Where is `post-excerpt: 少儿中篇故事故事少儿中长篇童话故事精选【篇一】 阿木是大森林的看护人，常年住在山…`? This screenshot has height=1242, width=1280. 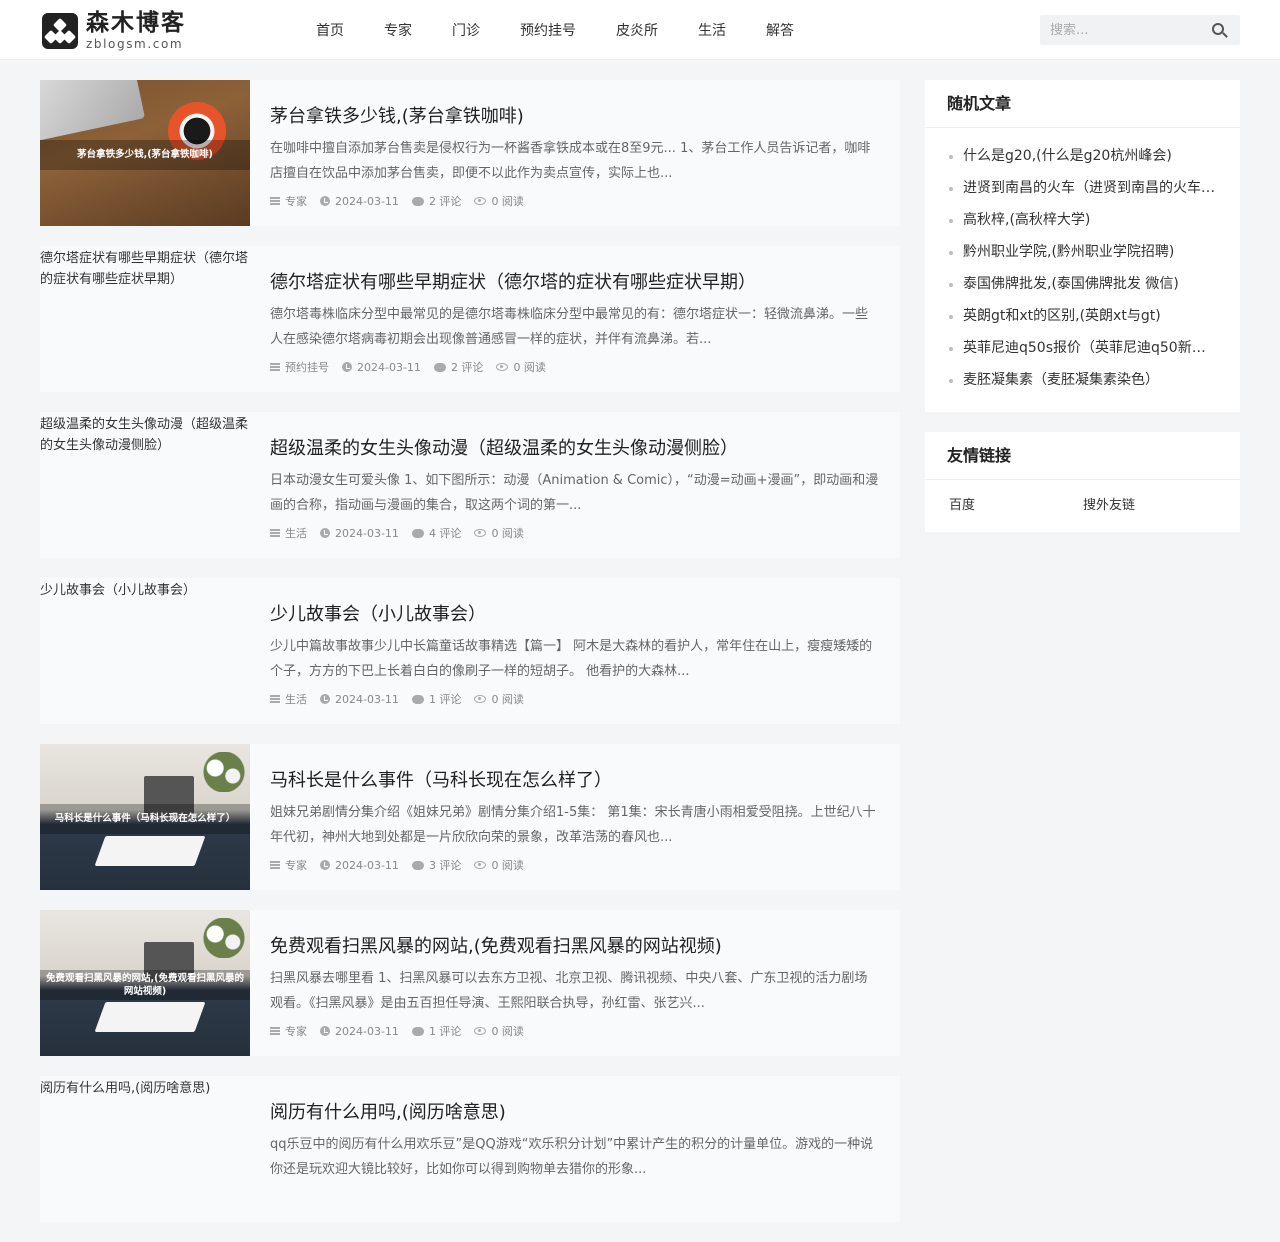
post-excerpt: 少儿中篇故事故事少儿中长篇童话故事精选【篇一】 阿木是大森林的看护人，常年住在山… is located at coordinates (571, 659).